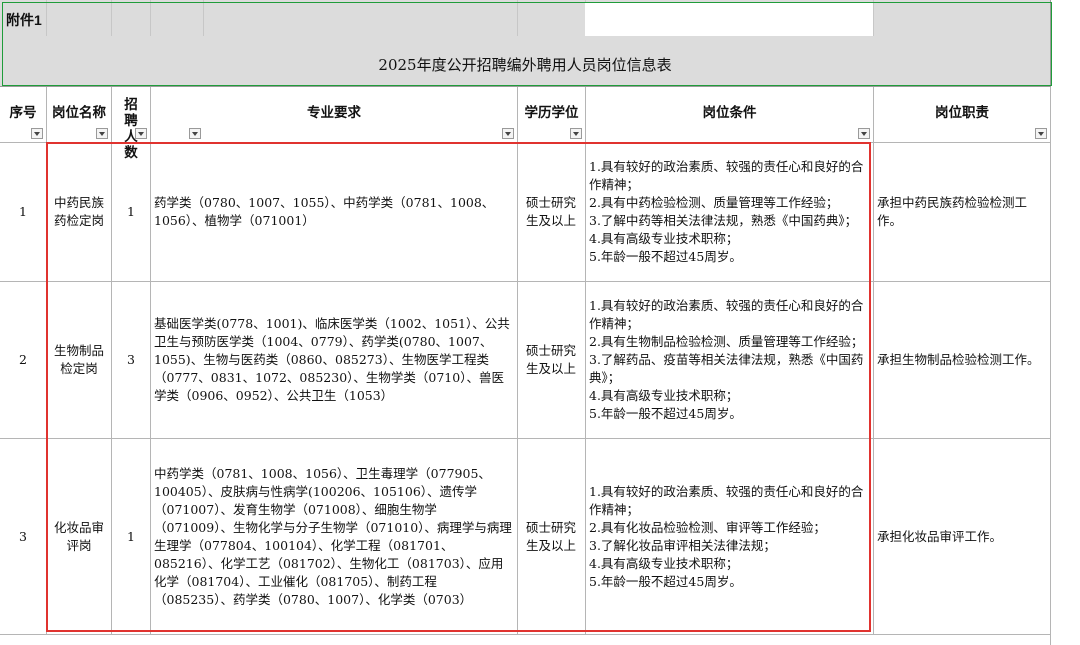  What do you see at coordinates (79, 537) in the screenshot?
I see `cell-post: 化妆品审评岗` at bounding box center [79, 537].